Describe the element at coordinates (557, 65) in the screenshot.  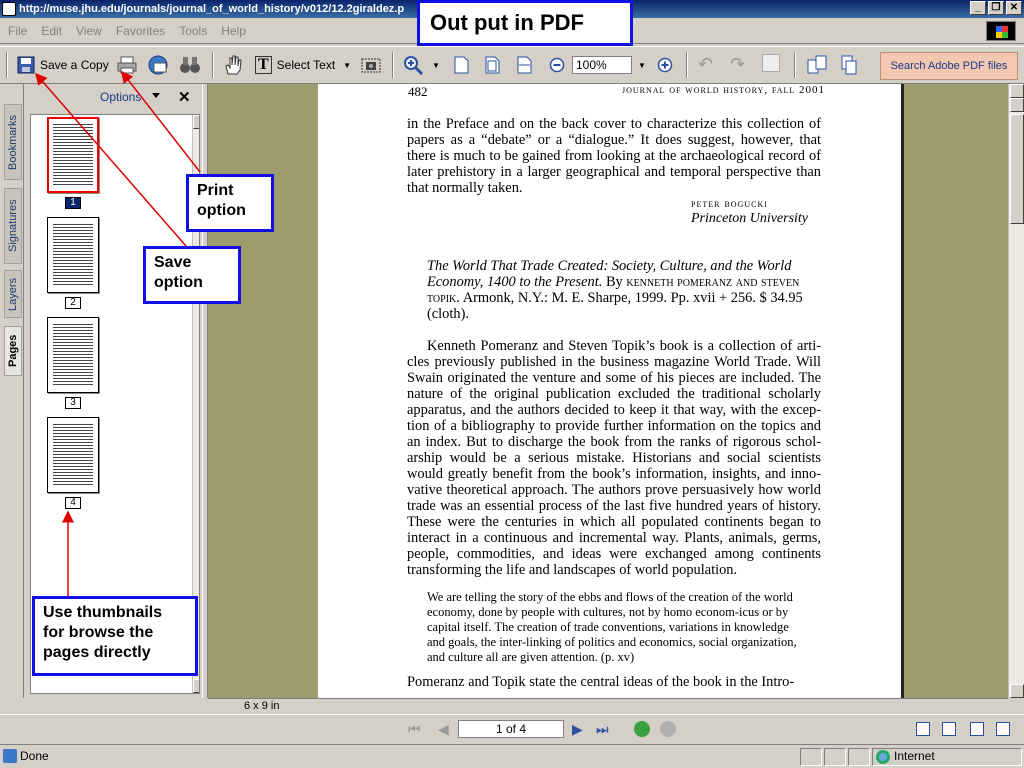
I see `zoom-out-icon` at that location.